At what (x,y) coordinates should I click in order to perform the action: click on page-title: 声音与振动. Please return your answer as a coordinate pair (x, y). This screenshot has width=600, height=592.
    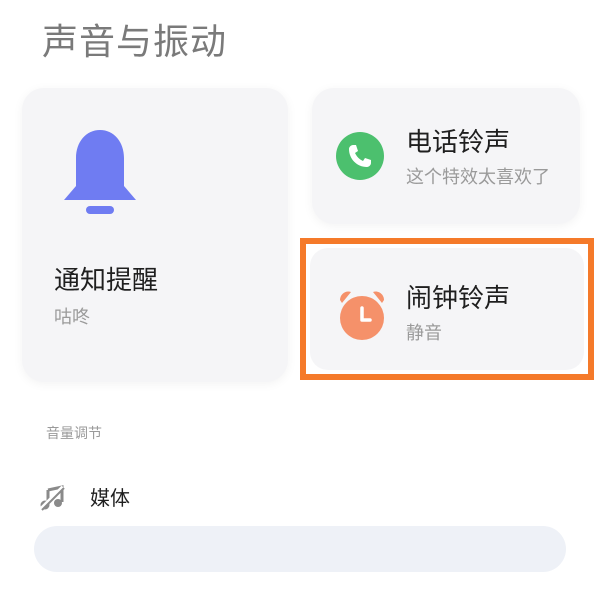
    Looking at the image, I should click on (135, 42).